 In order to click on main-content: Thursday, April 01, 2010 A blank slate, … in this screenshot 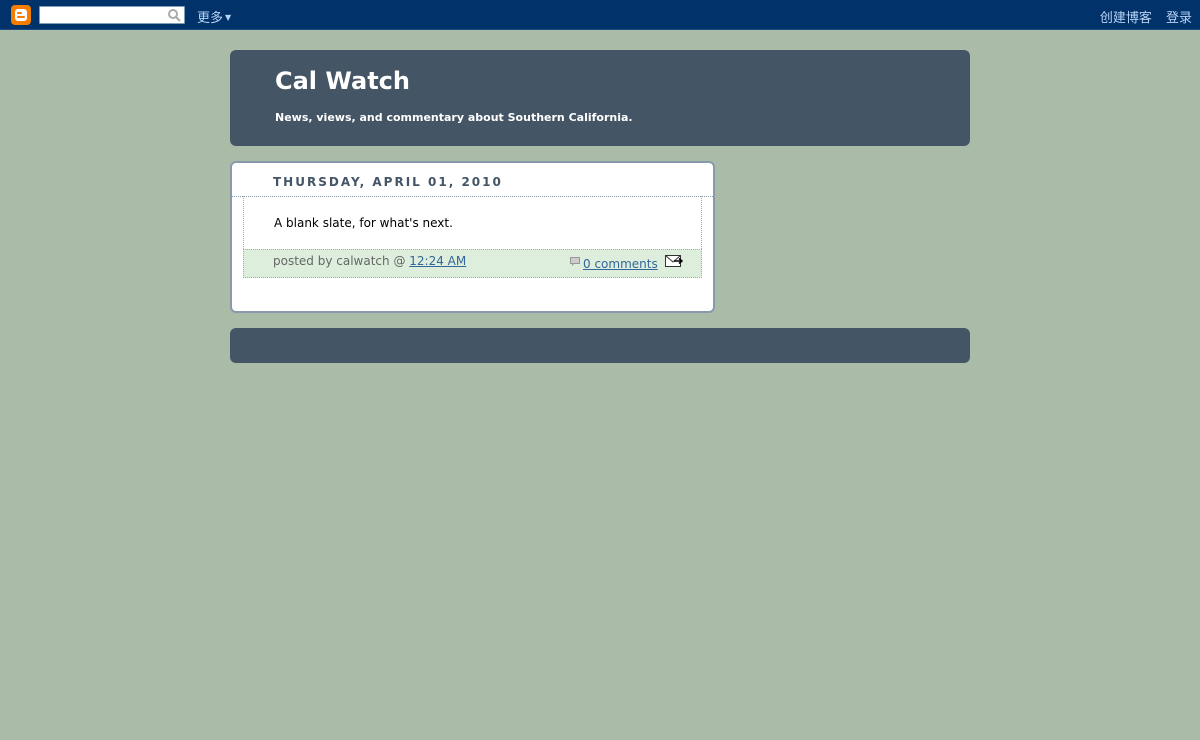, I will do `click(472, 237)`.